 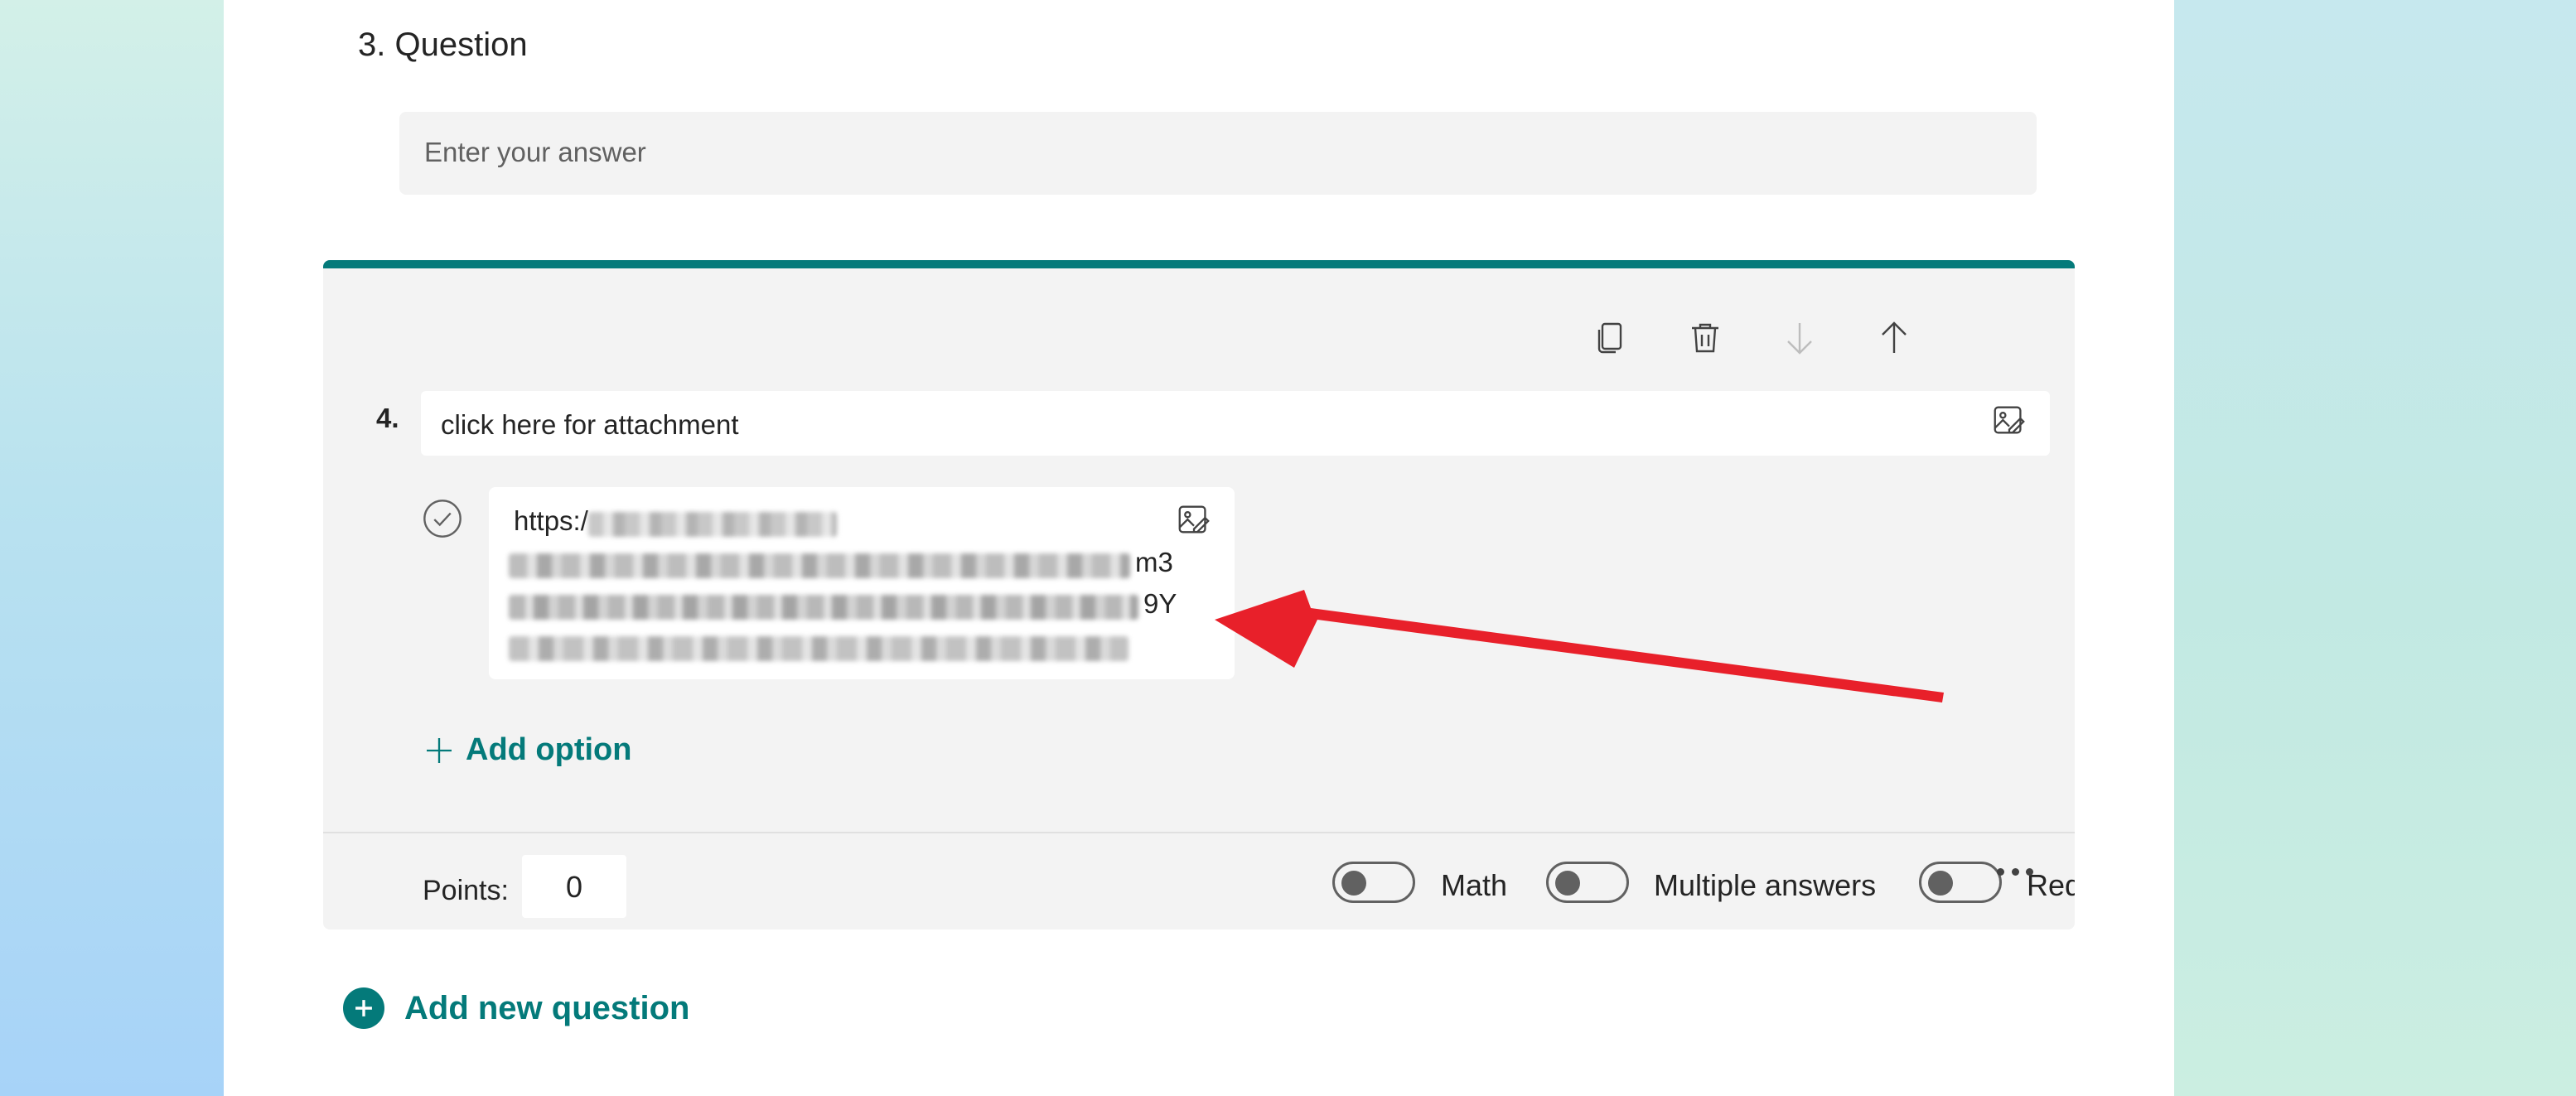 I want to click on math-toggle-label: Math, so click(x=1474, y=885).